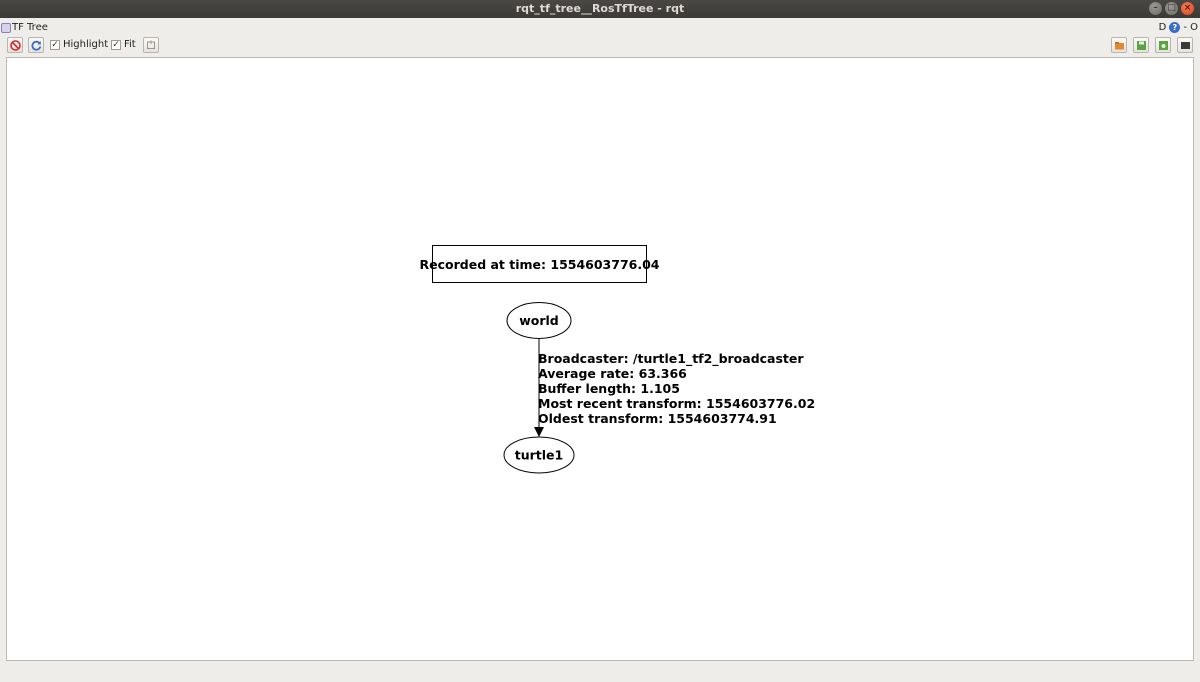 This screenshot has width=1200, height=682. I want to click on save-image-icon, so click(1163, 45).